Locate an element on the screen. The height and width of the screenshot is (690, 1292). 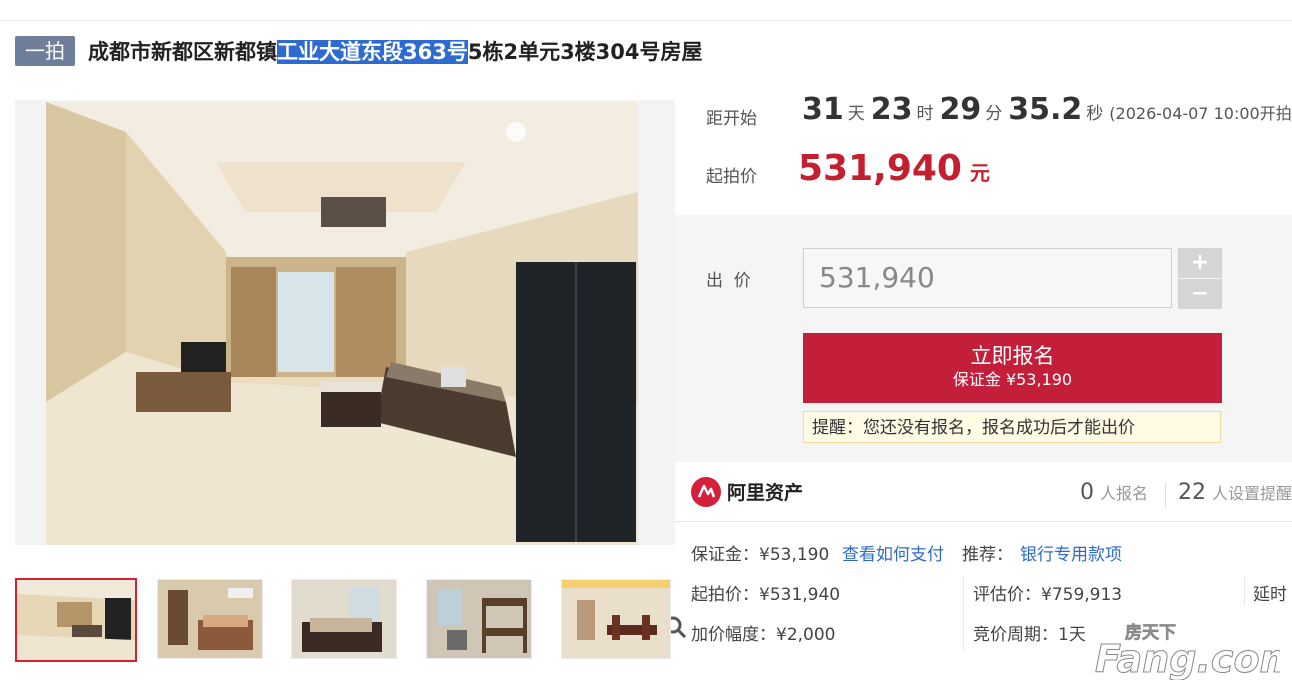
starting-price-label: 起拍价 is located at coordinates (731, 177).